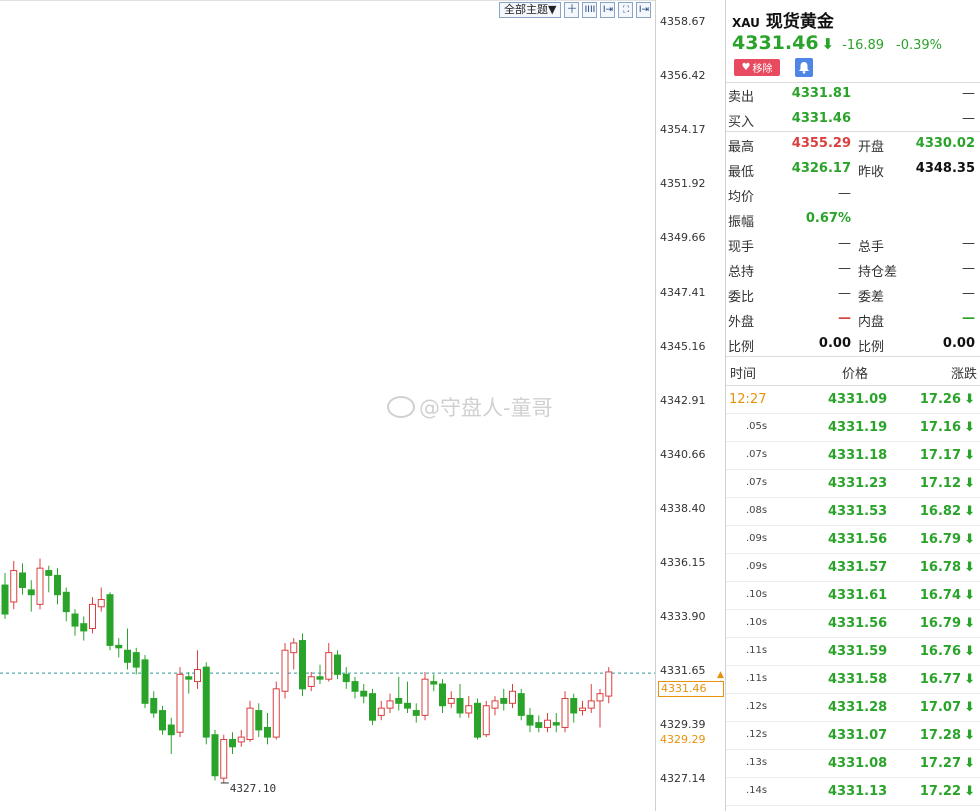 This screenshot has height=811, width=980. Describe the element at coordinates (757, 762) in the screenshot. I see `tick-time: .13s` at that location.